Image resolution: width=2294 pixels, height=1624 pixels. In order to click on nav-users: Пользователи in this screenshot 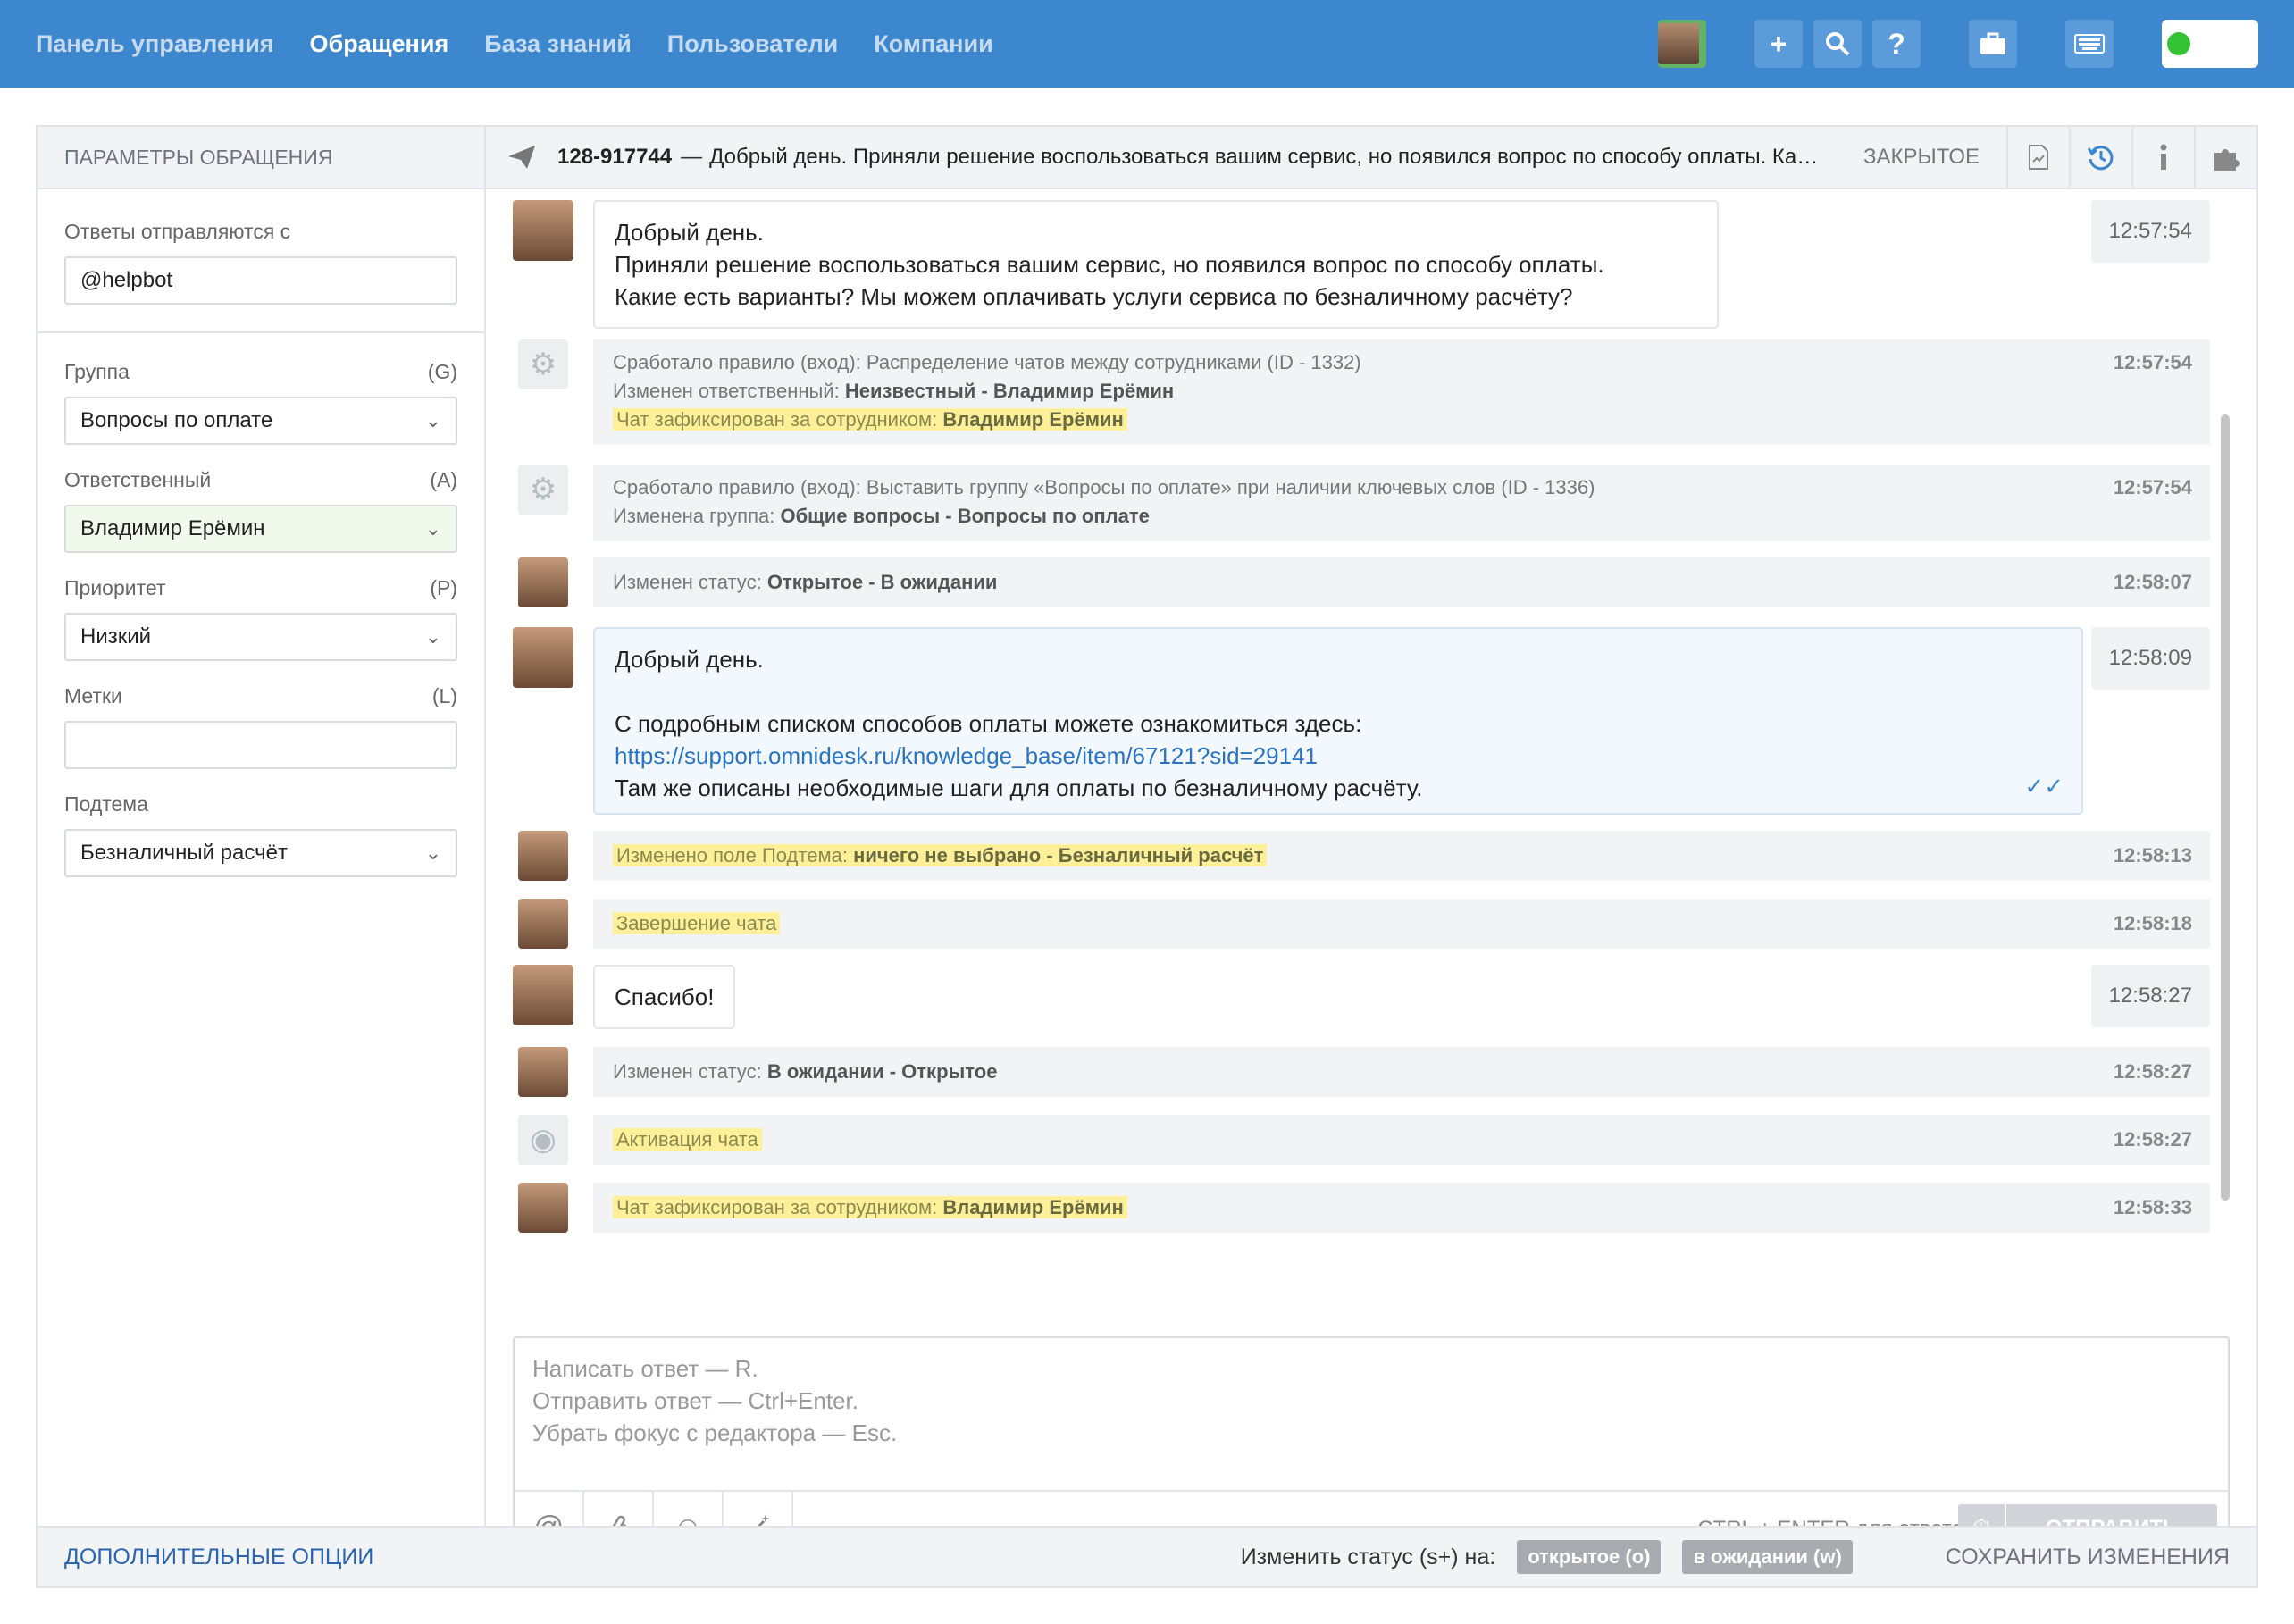, I will do `click(753, 44)`.